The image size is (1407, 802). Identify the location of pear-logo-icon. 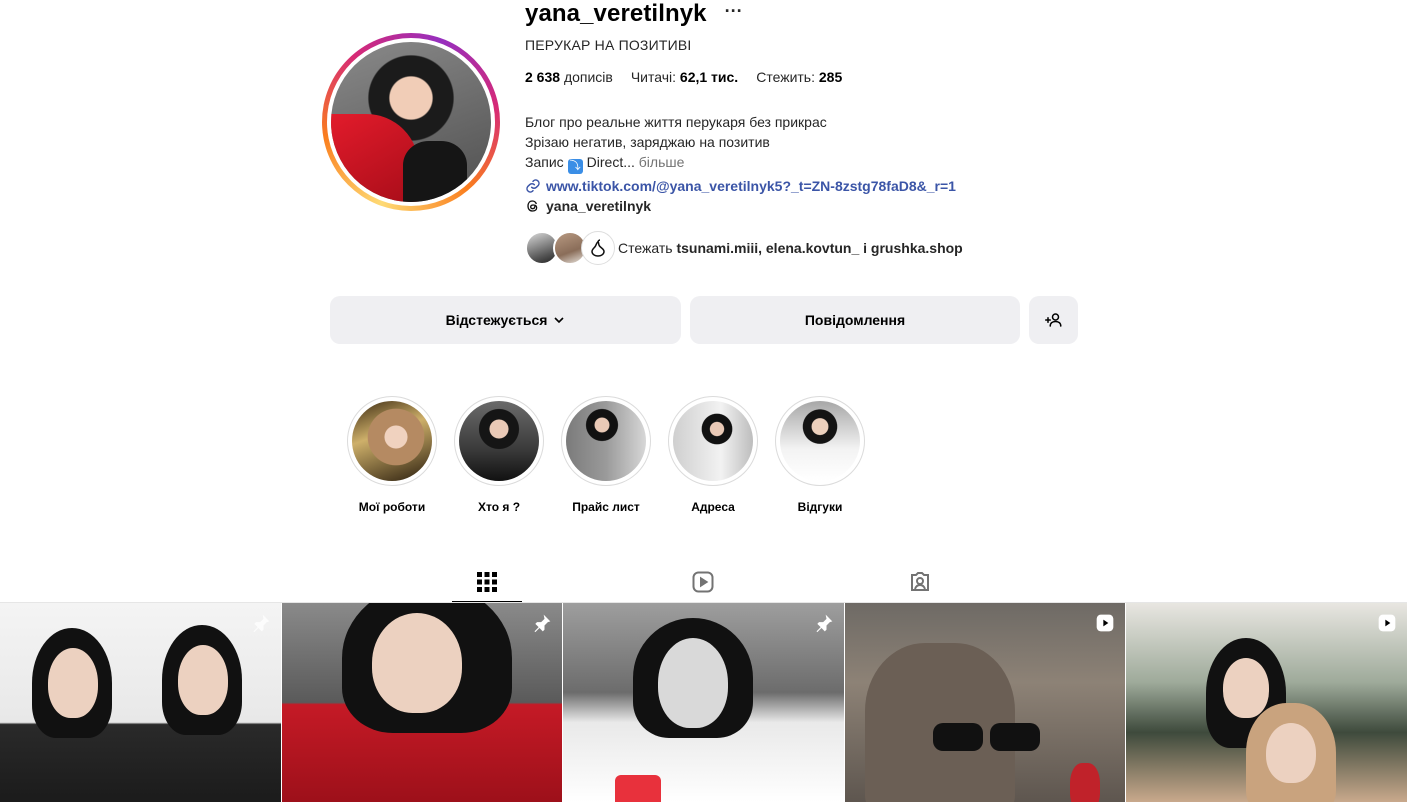
(598, 248).